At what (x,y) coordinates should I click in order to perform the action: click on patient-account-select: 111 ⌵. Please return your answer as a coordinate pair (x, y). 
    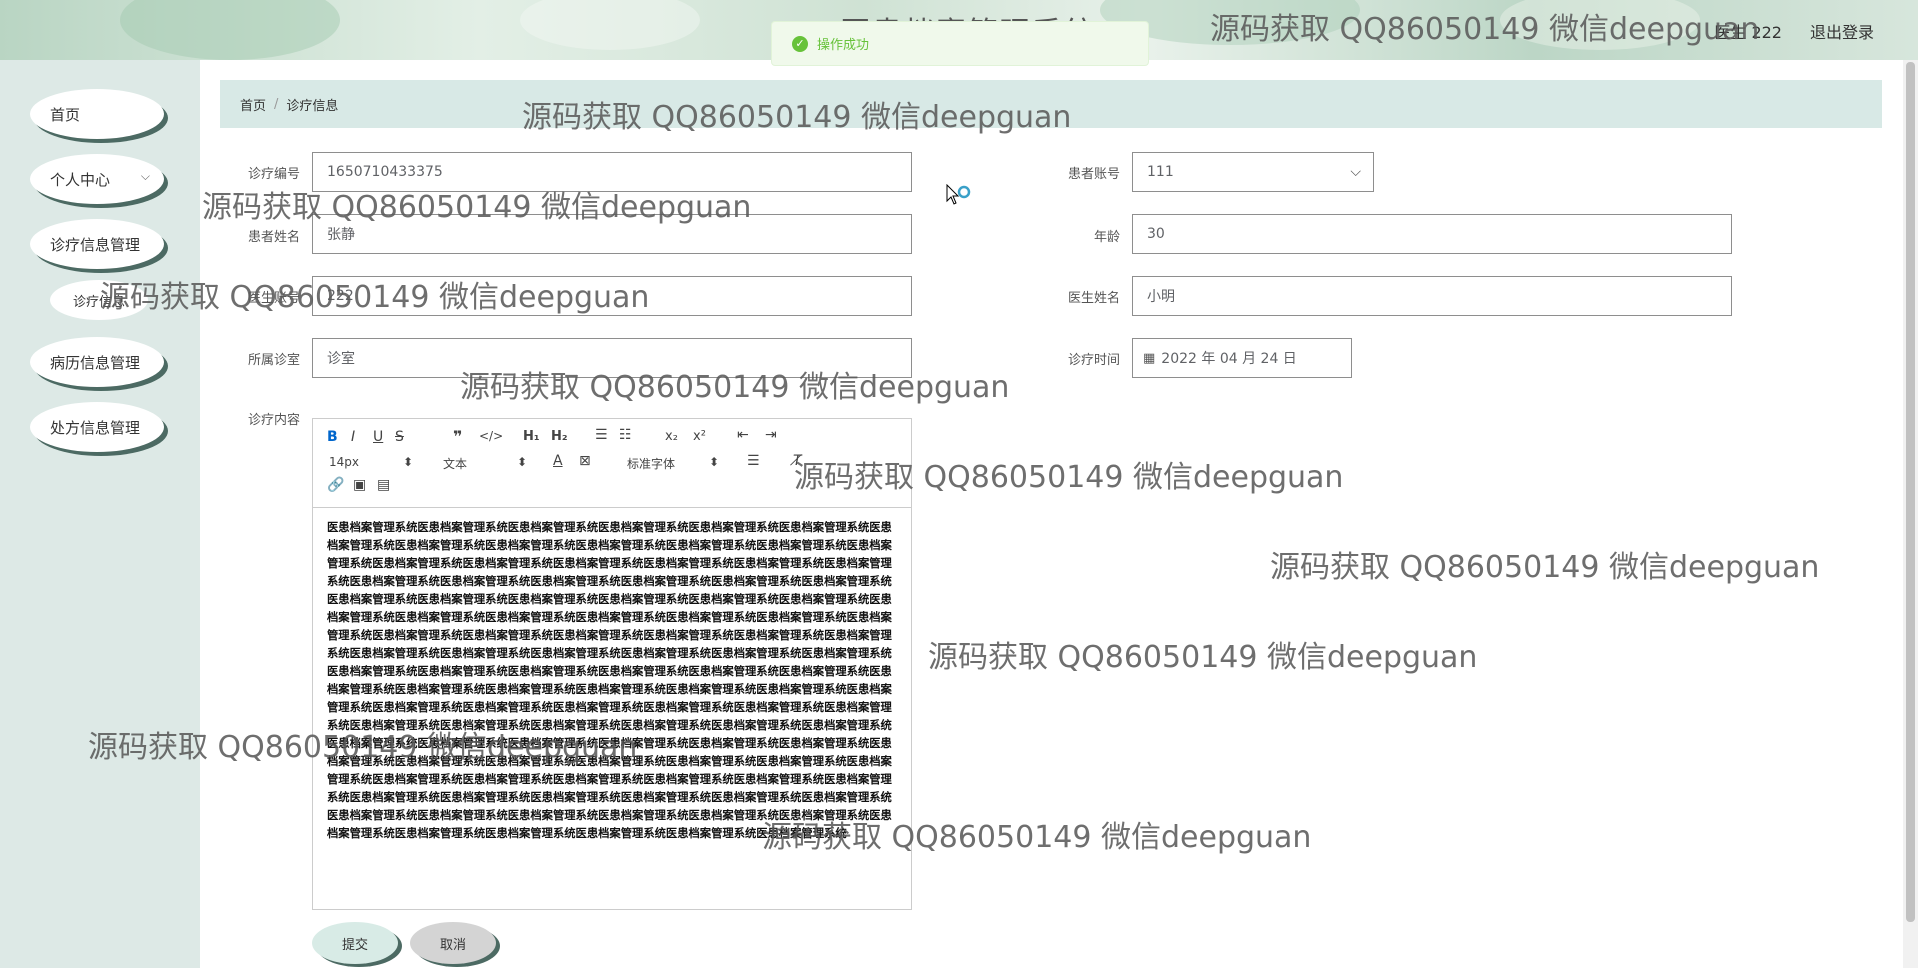
    Looking at the image, I should click on (1253, 172).